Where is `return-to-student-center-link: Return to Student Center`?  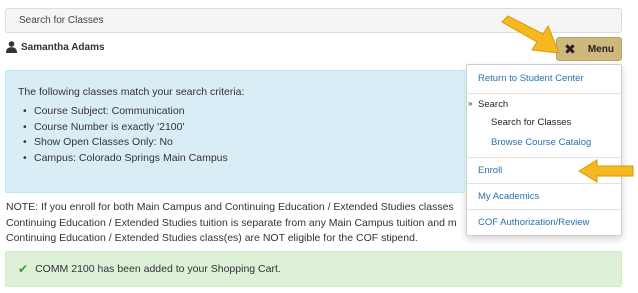 return-to-student-center-link: Return to Student Center is located at coordinates (531, 78).